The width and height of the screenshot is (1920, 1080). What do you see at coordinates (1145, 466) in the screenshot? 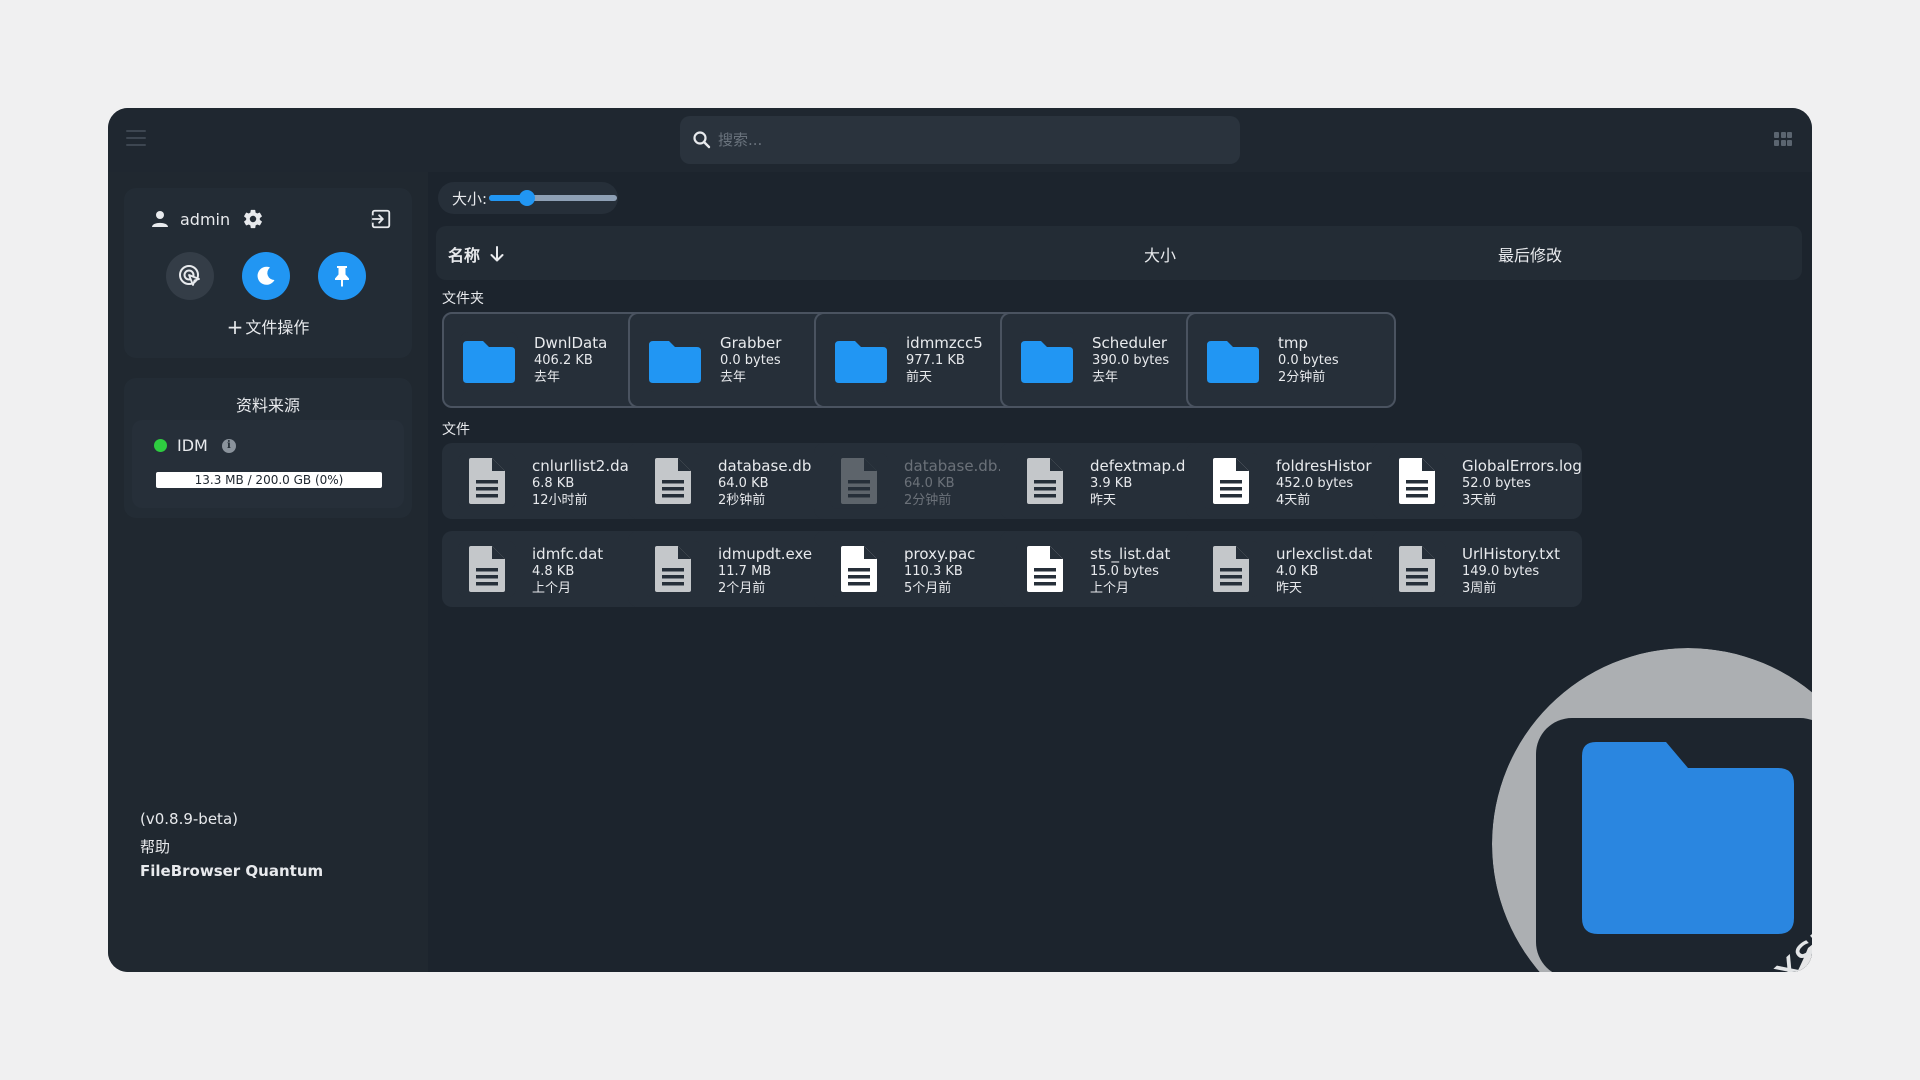
I see `file-name: defextmap.dat` at bounding box center [1145, 466].